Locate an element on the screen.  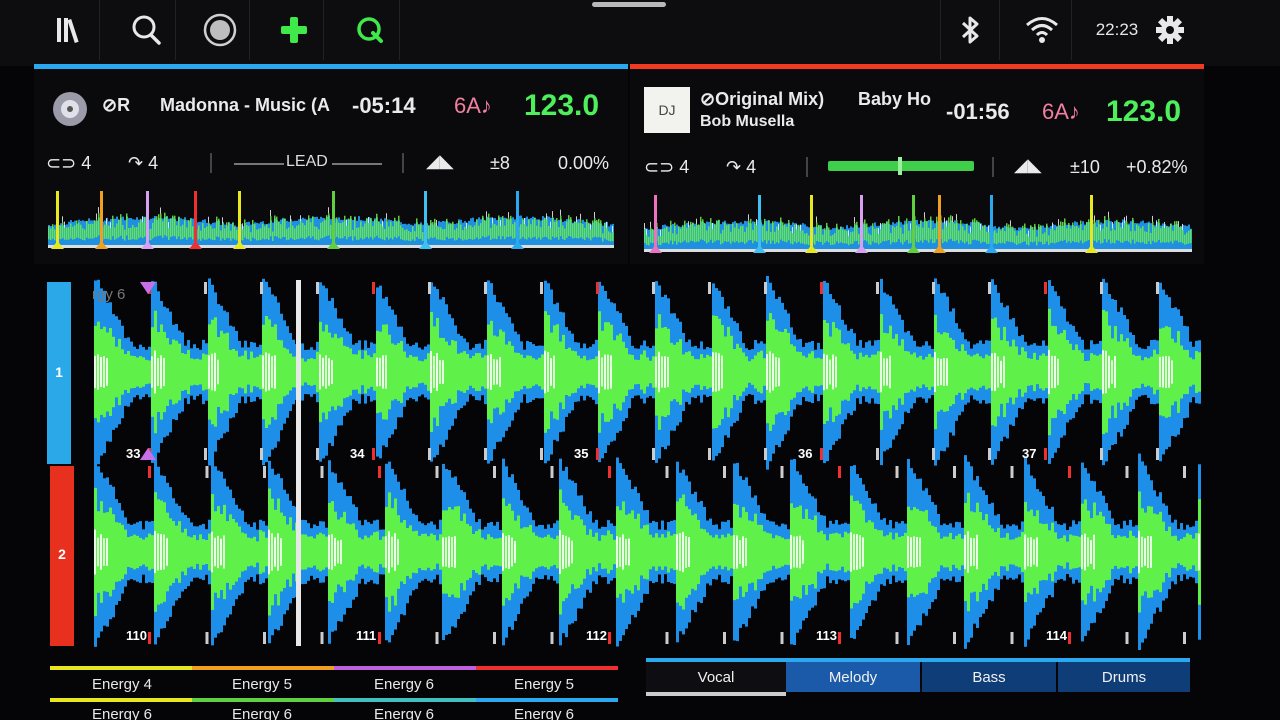
deck1-bpm: 123.0 is located at coordinates (561, 106).